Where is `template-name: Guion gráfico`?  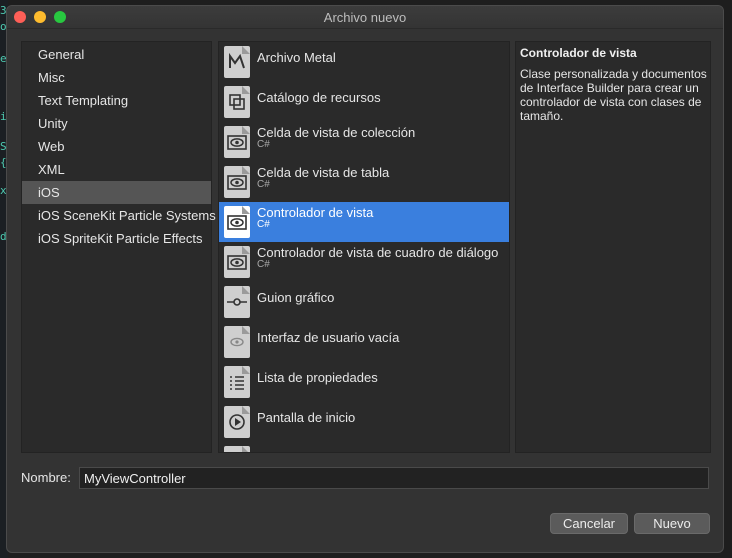 template-name: Guion gráfico is located at coordinates (296, 297).